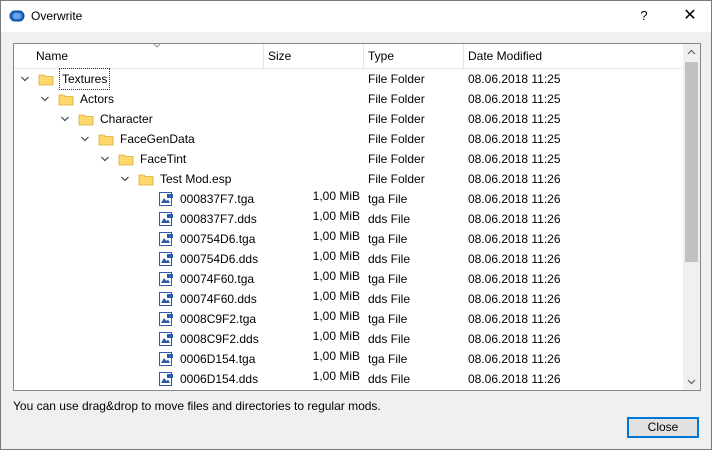 The image size is (712, 450). What do you see at coordinates (381, 56) in the screenshot?
I see `column-type-label: Type` at bounding box center [381, 56].